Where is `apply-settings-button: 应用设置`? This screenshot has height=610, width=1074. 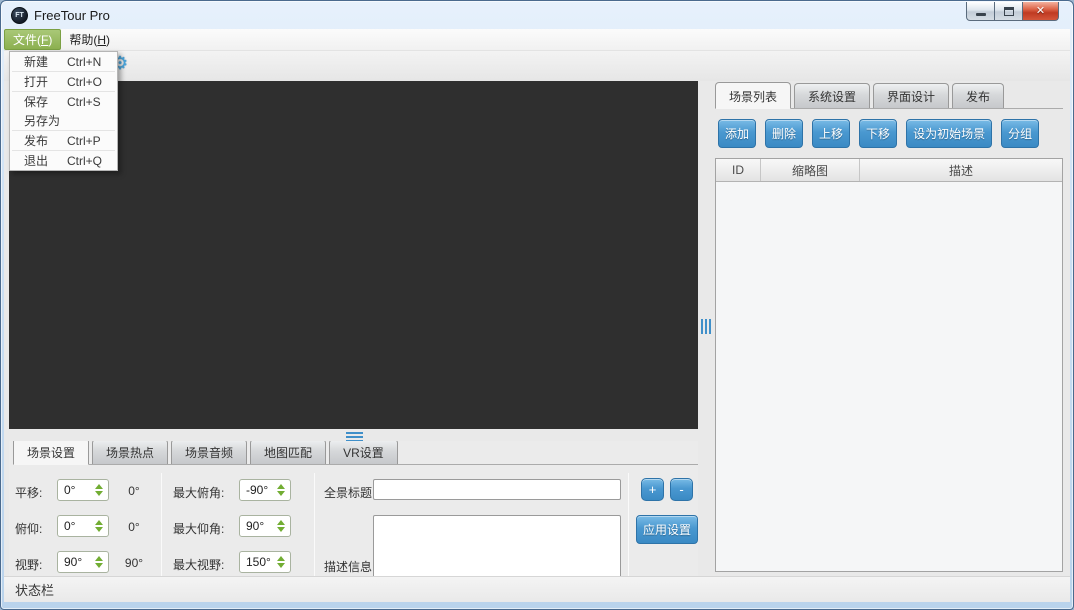 apply-settings-button: 应用设置 is located at coordinates (667, 529).